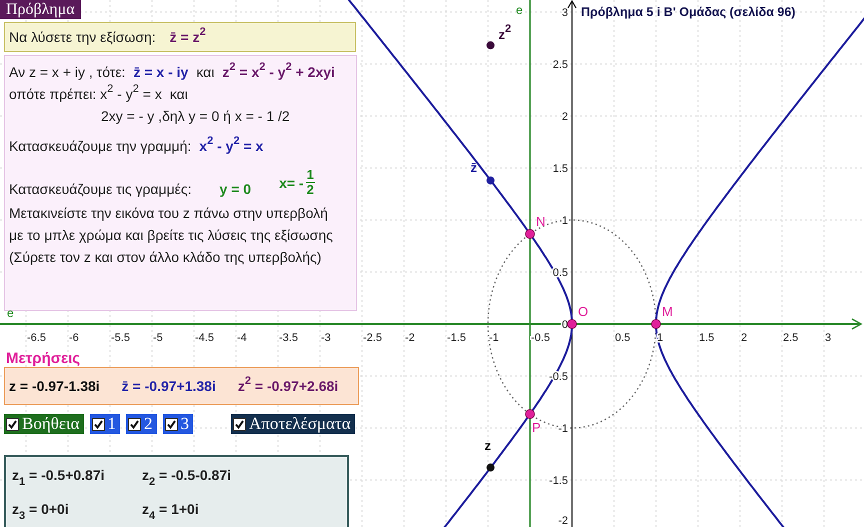 This screenshot has width=864, height=527. I want to click on formula-text: z$^{2}$ = x$^{2}$ - y$^{2}$ + 2xyi, so click(278, 72).